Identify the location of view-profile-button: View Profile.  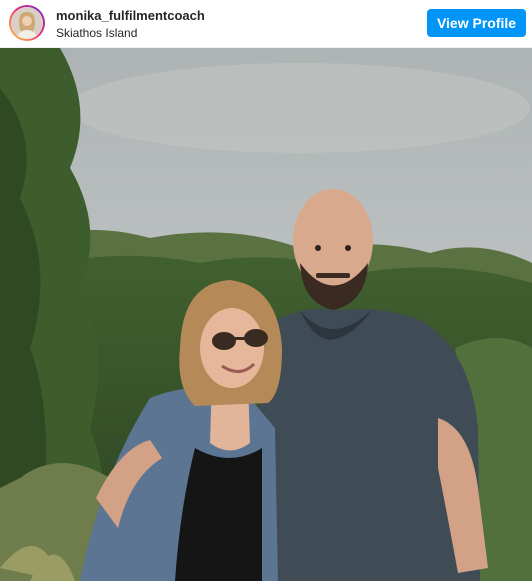
(476, 23).